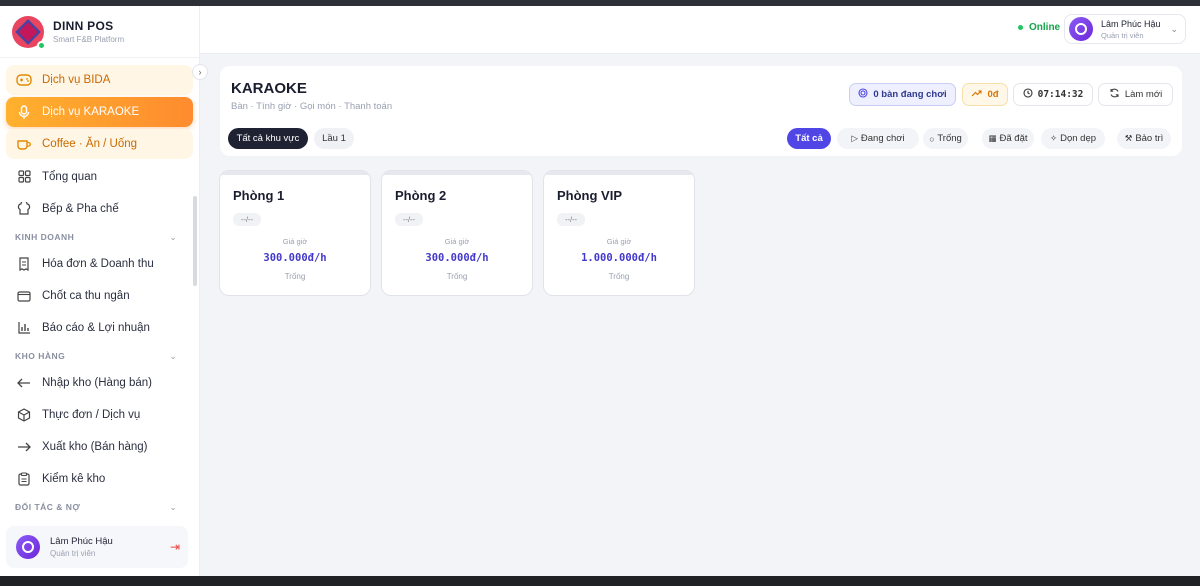 The width and height of the screenshot is (1200, 586). I want to click on clipboard-icon, so click(24, 479).